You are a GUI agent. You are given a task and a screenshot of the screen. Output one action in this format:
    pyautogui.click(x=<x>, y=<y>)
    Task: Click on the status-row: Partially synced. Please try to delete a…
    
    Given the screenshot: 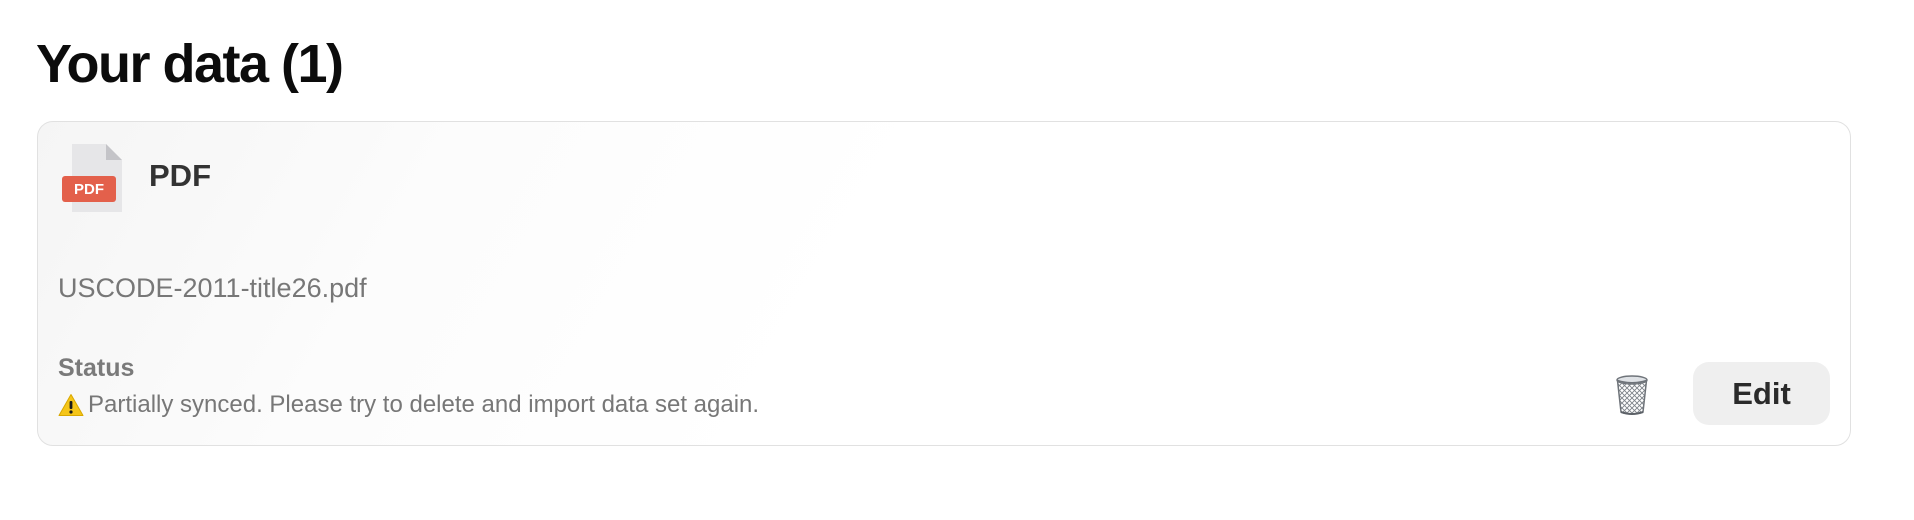 What is the action you would take?
    pyautogui.click(x=408, y=405)
    